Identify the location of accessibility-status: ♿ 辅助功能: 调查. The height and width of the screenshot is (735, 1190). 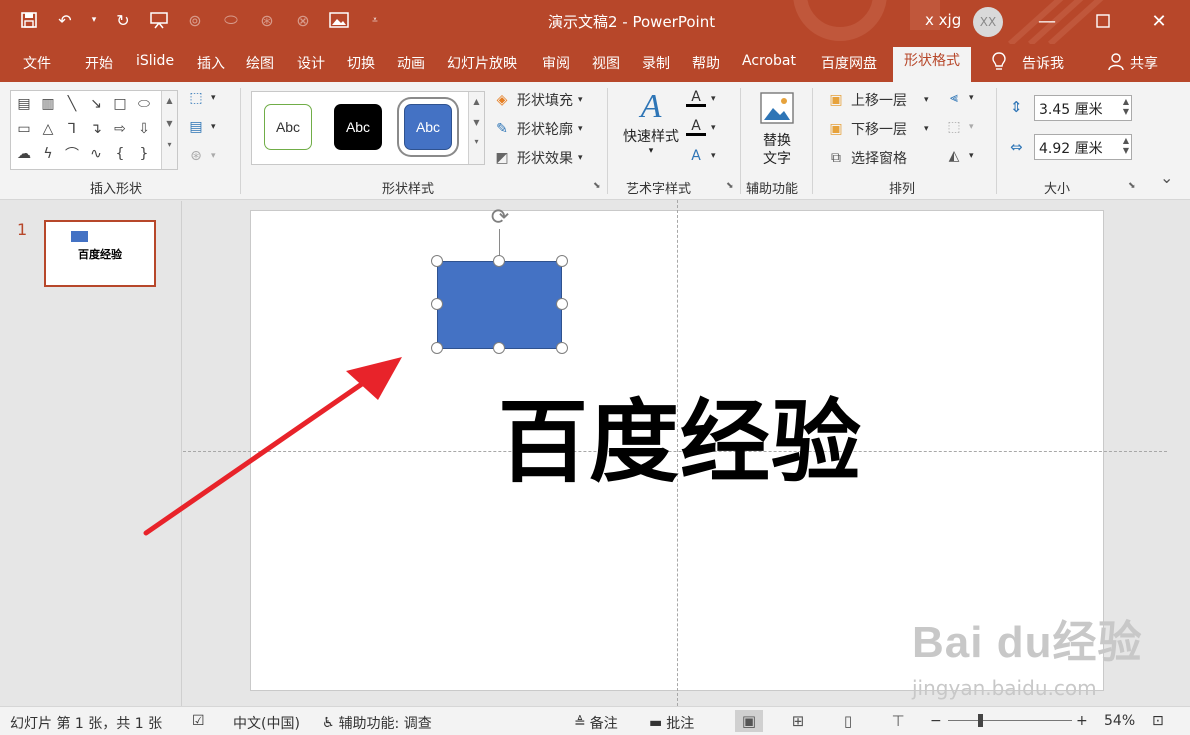
(377, 723).